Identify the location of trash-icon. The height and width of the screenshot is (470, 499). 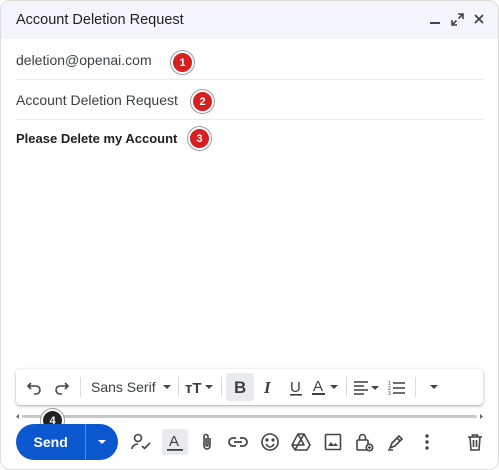
(475, 442).